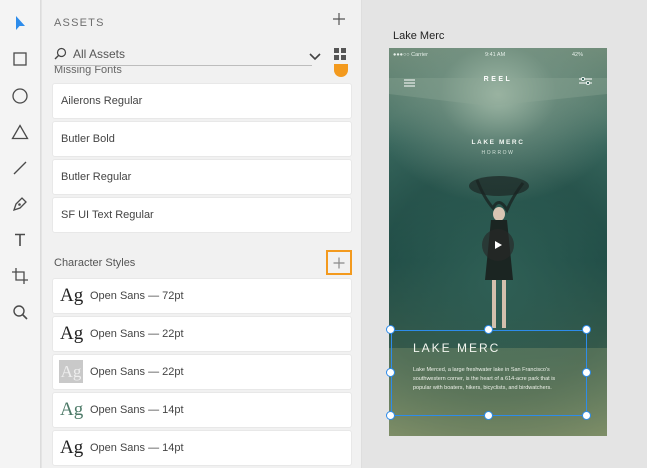 This screenshot has height=468, width=647. What do you see at coordinates (202, 296) in the screenshot?
I see `character-style-item: Ag Open Sans — 72pt` at bounding box center [202, 296].